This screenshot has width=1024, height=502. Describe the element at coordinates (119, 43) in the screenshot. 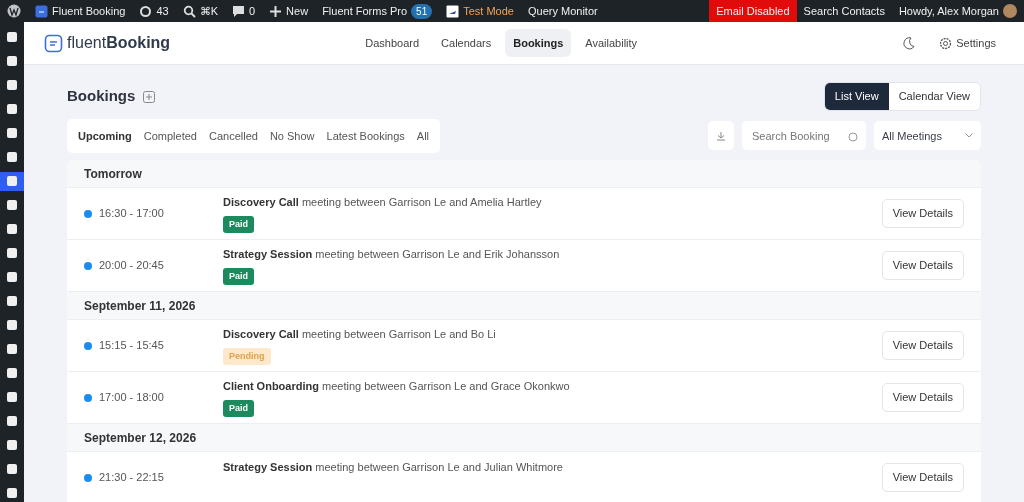

I see `logo-text: fluentBooking` at that location.